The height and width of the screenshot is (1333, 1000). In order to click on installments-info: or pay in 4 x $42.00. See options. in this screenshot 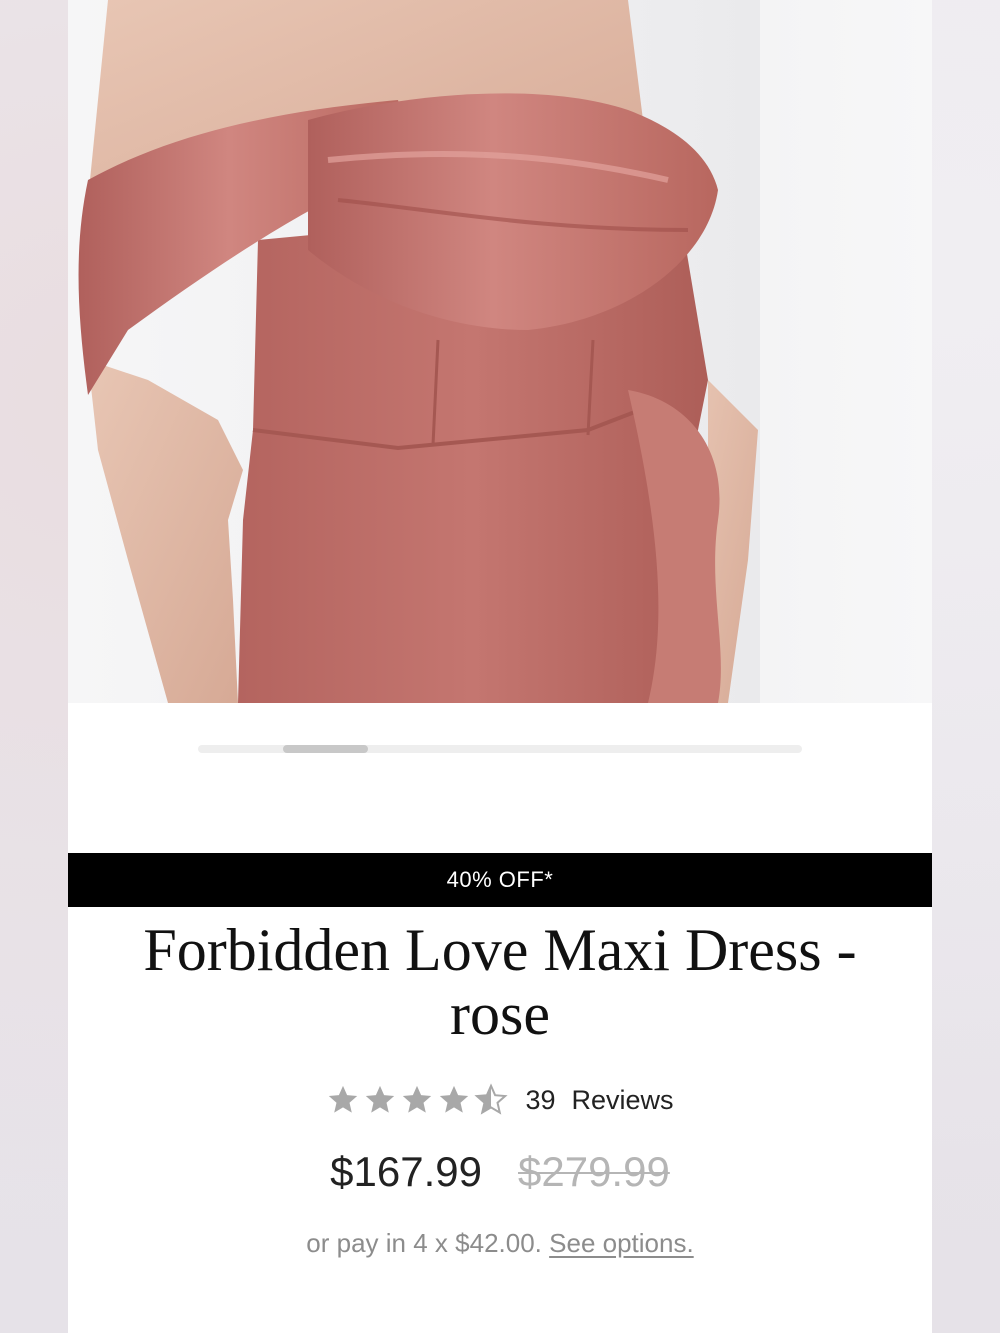, I will do `click(500, 1243)`.